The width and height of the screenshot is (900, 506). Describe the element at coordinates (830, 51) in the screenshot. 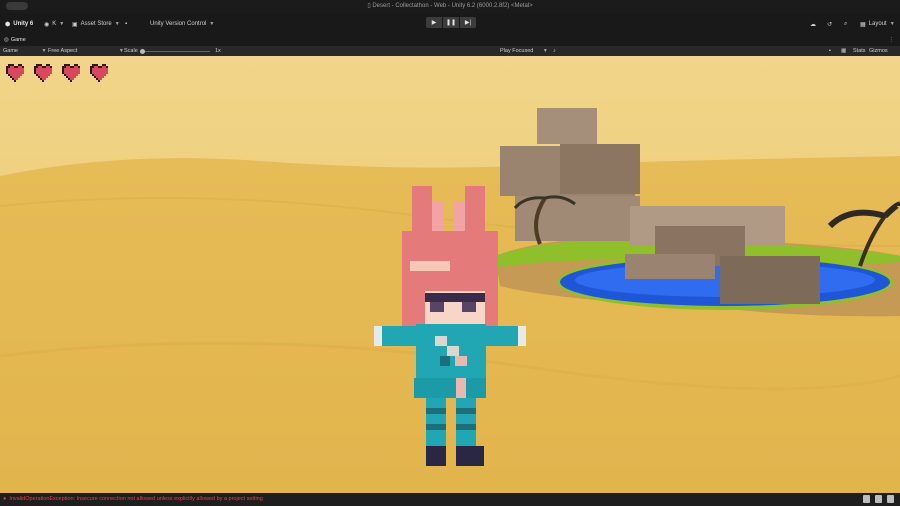

I see `camera-icon: ▪` at that location.